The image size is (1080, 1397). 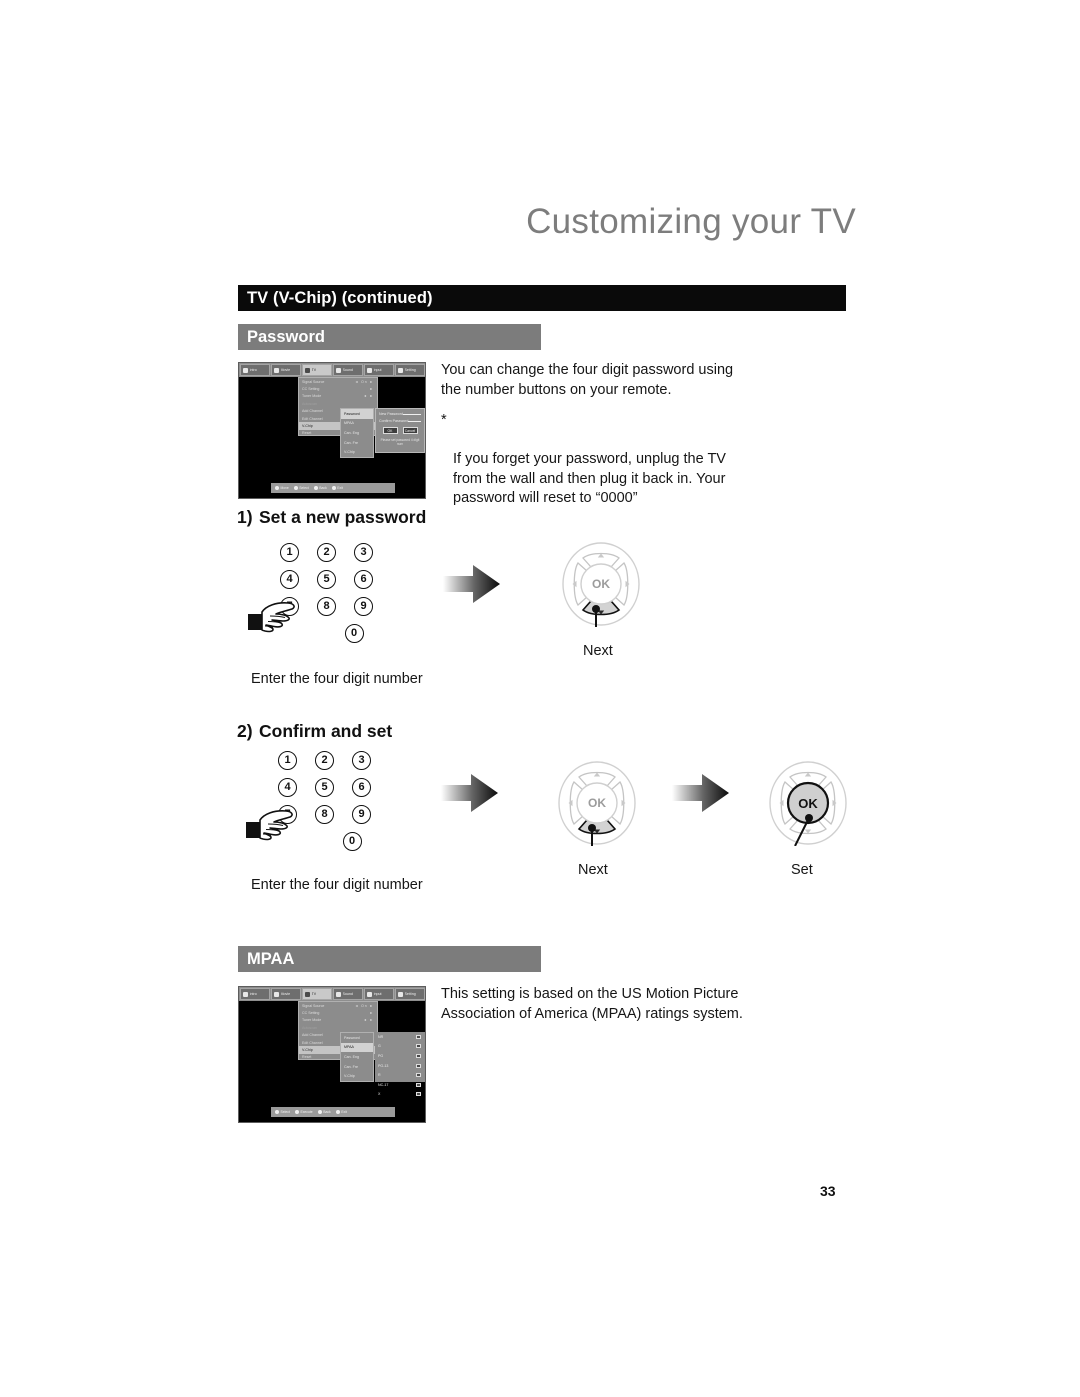 I want to click on tv-rating-row: PG-13, so click(x=400, y=1066).